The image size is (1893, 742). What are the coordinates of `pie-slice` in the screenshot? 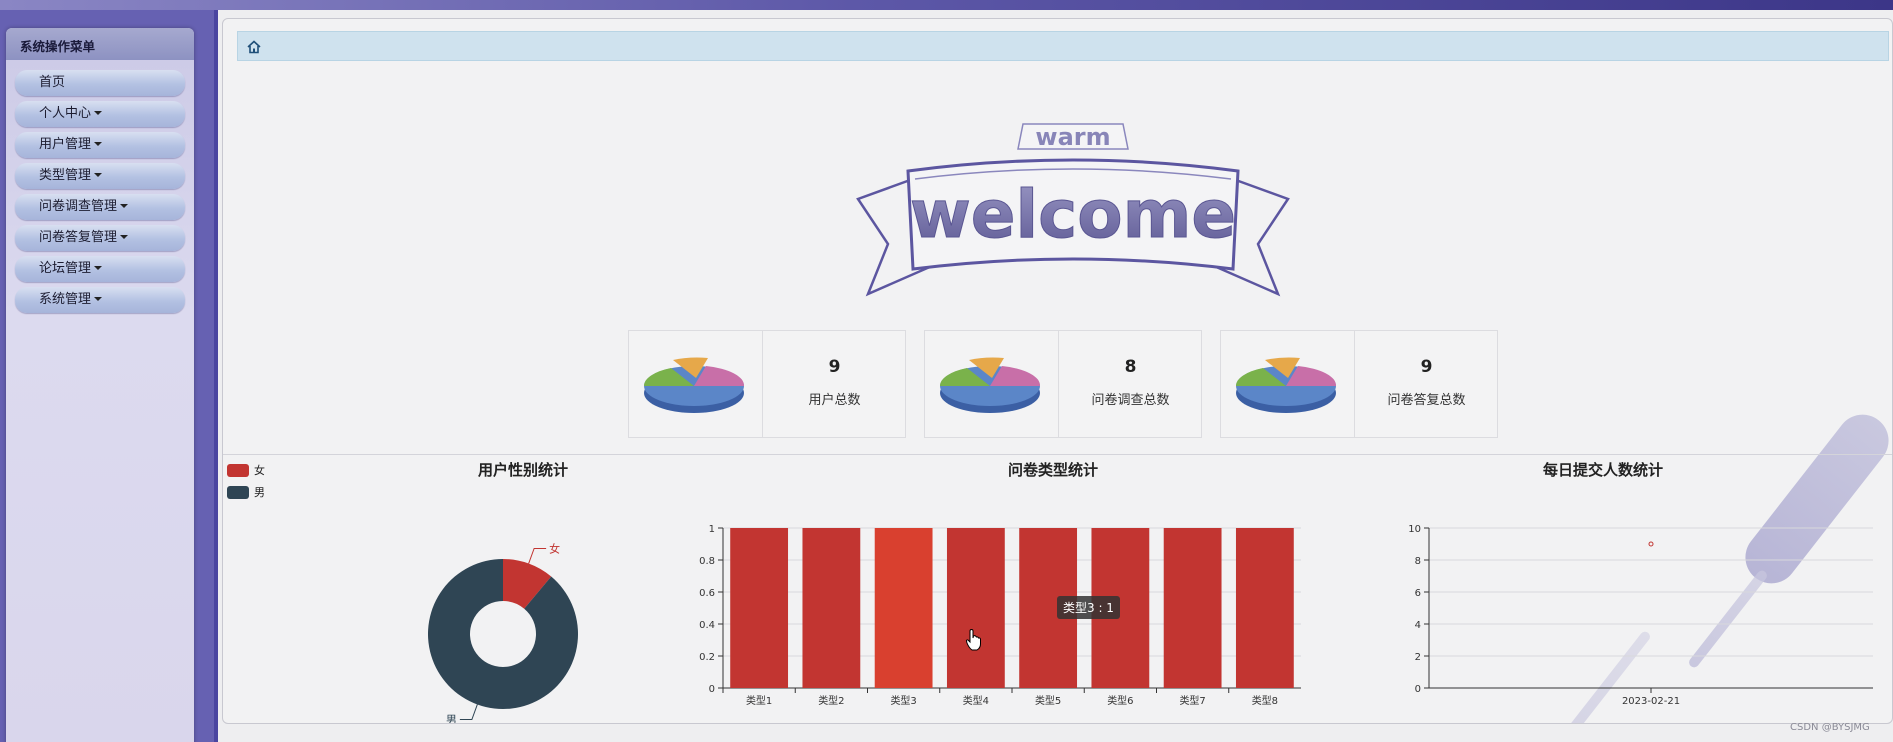 It's located at (503, 634).